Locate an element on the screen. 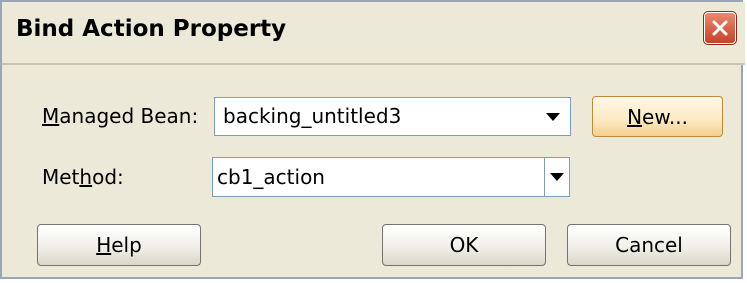 The height and width of the screenshot is (283, 747). ok-label: OK is located at coordinates (464, 245).